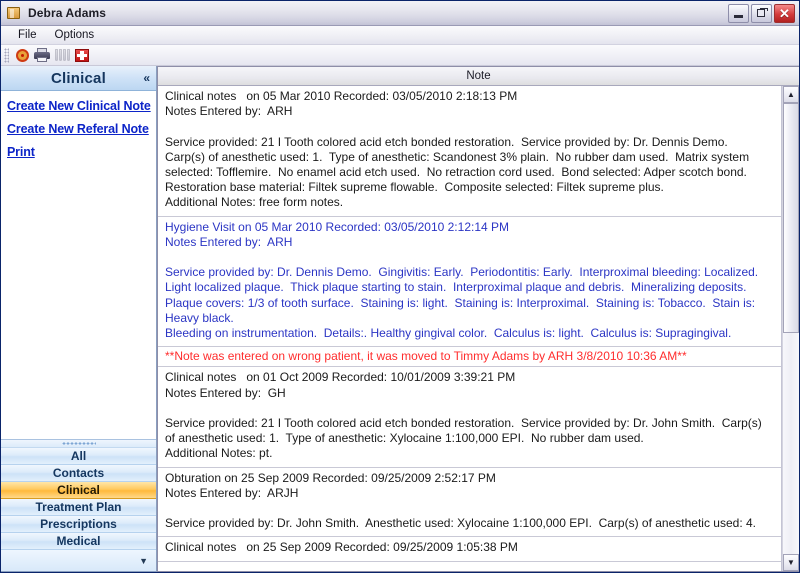 Image resolution: width=800 pixels, height=573 pixels. Describe the element at coordinates (143, 561) in the screenshot. I see `chevron-down-icon: ▼` at that location.